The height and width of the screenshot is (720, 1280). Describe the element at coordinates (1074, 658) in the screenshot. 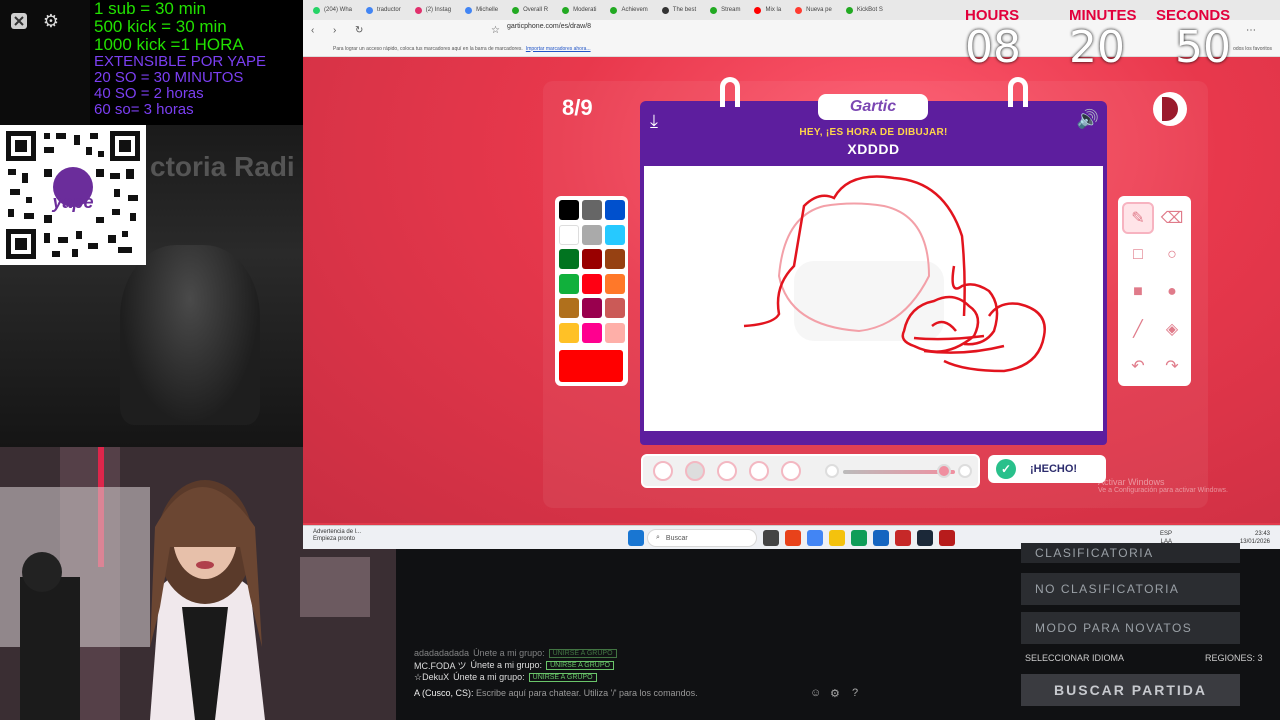

I see `select-language: SELECCIONAR IDIOMA` at that location.